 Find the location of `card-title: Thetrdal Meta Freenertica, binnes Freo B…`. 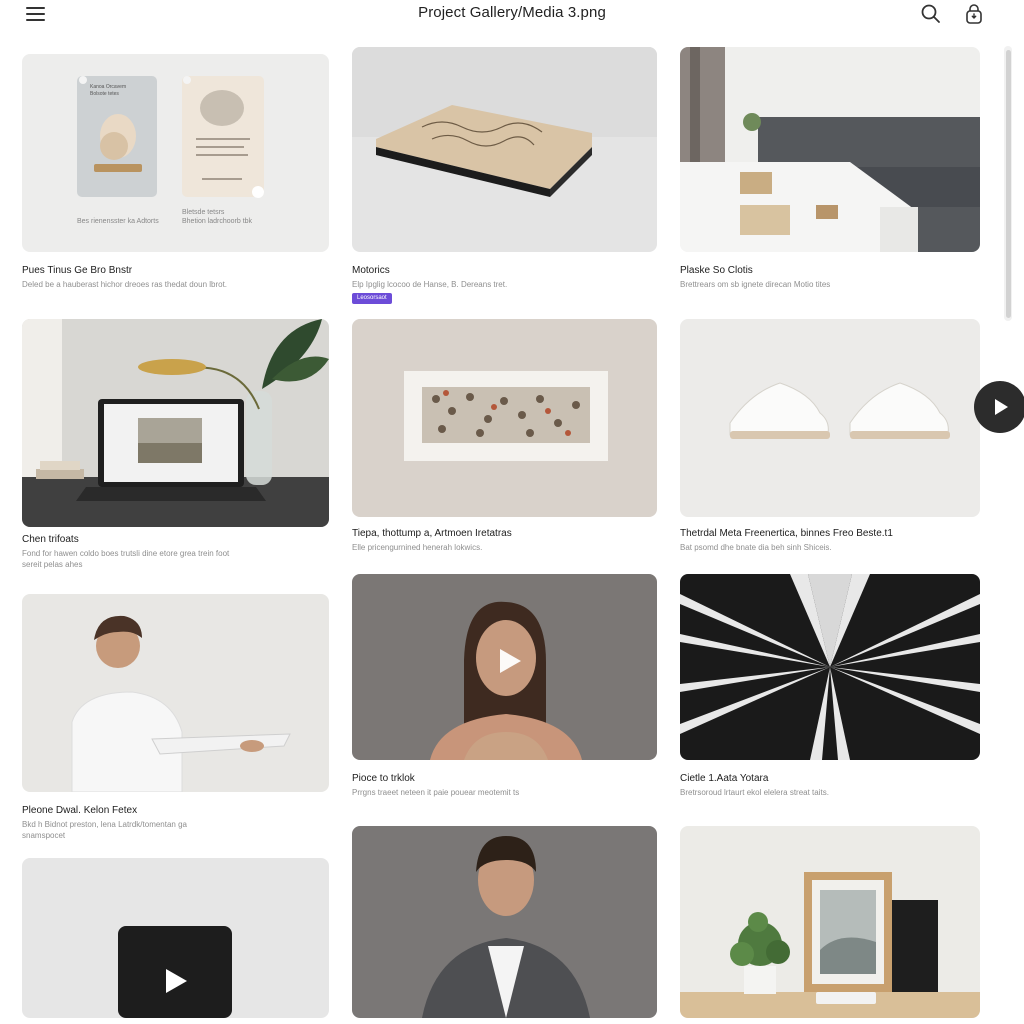

card-title: Thetrdal Meta Freenertica, binnes Freo B… is located at coordinates (786, 533).